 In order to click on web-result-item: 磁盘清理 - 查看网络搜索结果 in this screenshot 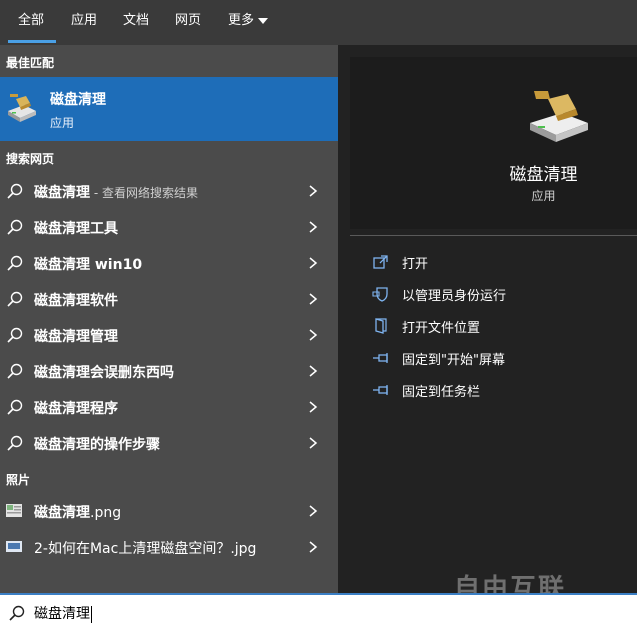, I will do `click(169, 191)`.